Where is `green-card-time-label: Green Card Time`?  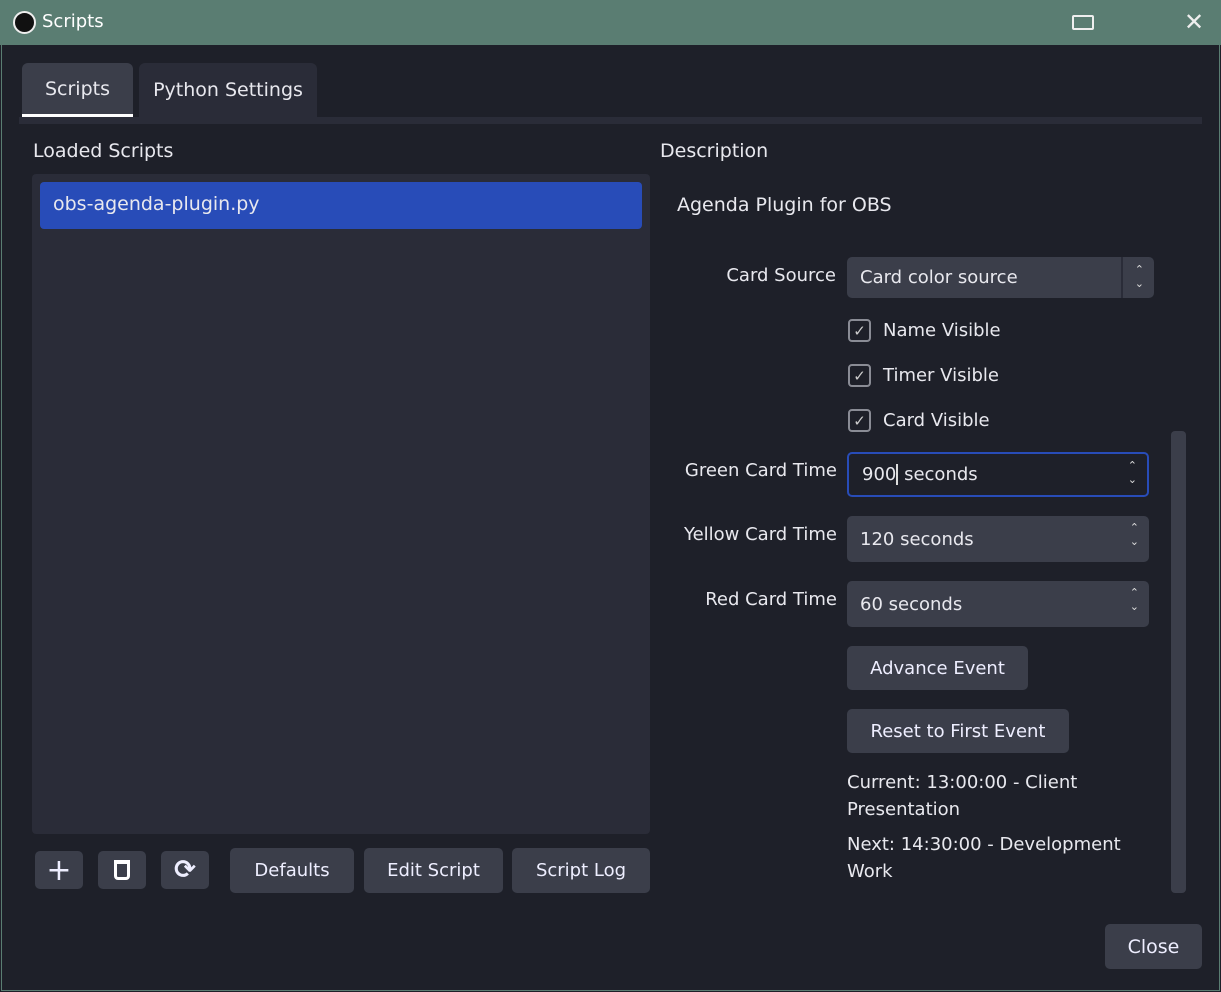
green-card-time-label: Green Card Time is located at coordinates (760, 470).